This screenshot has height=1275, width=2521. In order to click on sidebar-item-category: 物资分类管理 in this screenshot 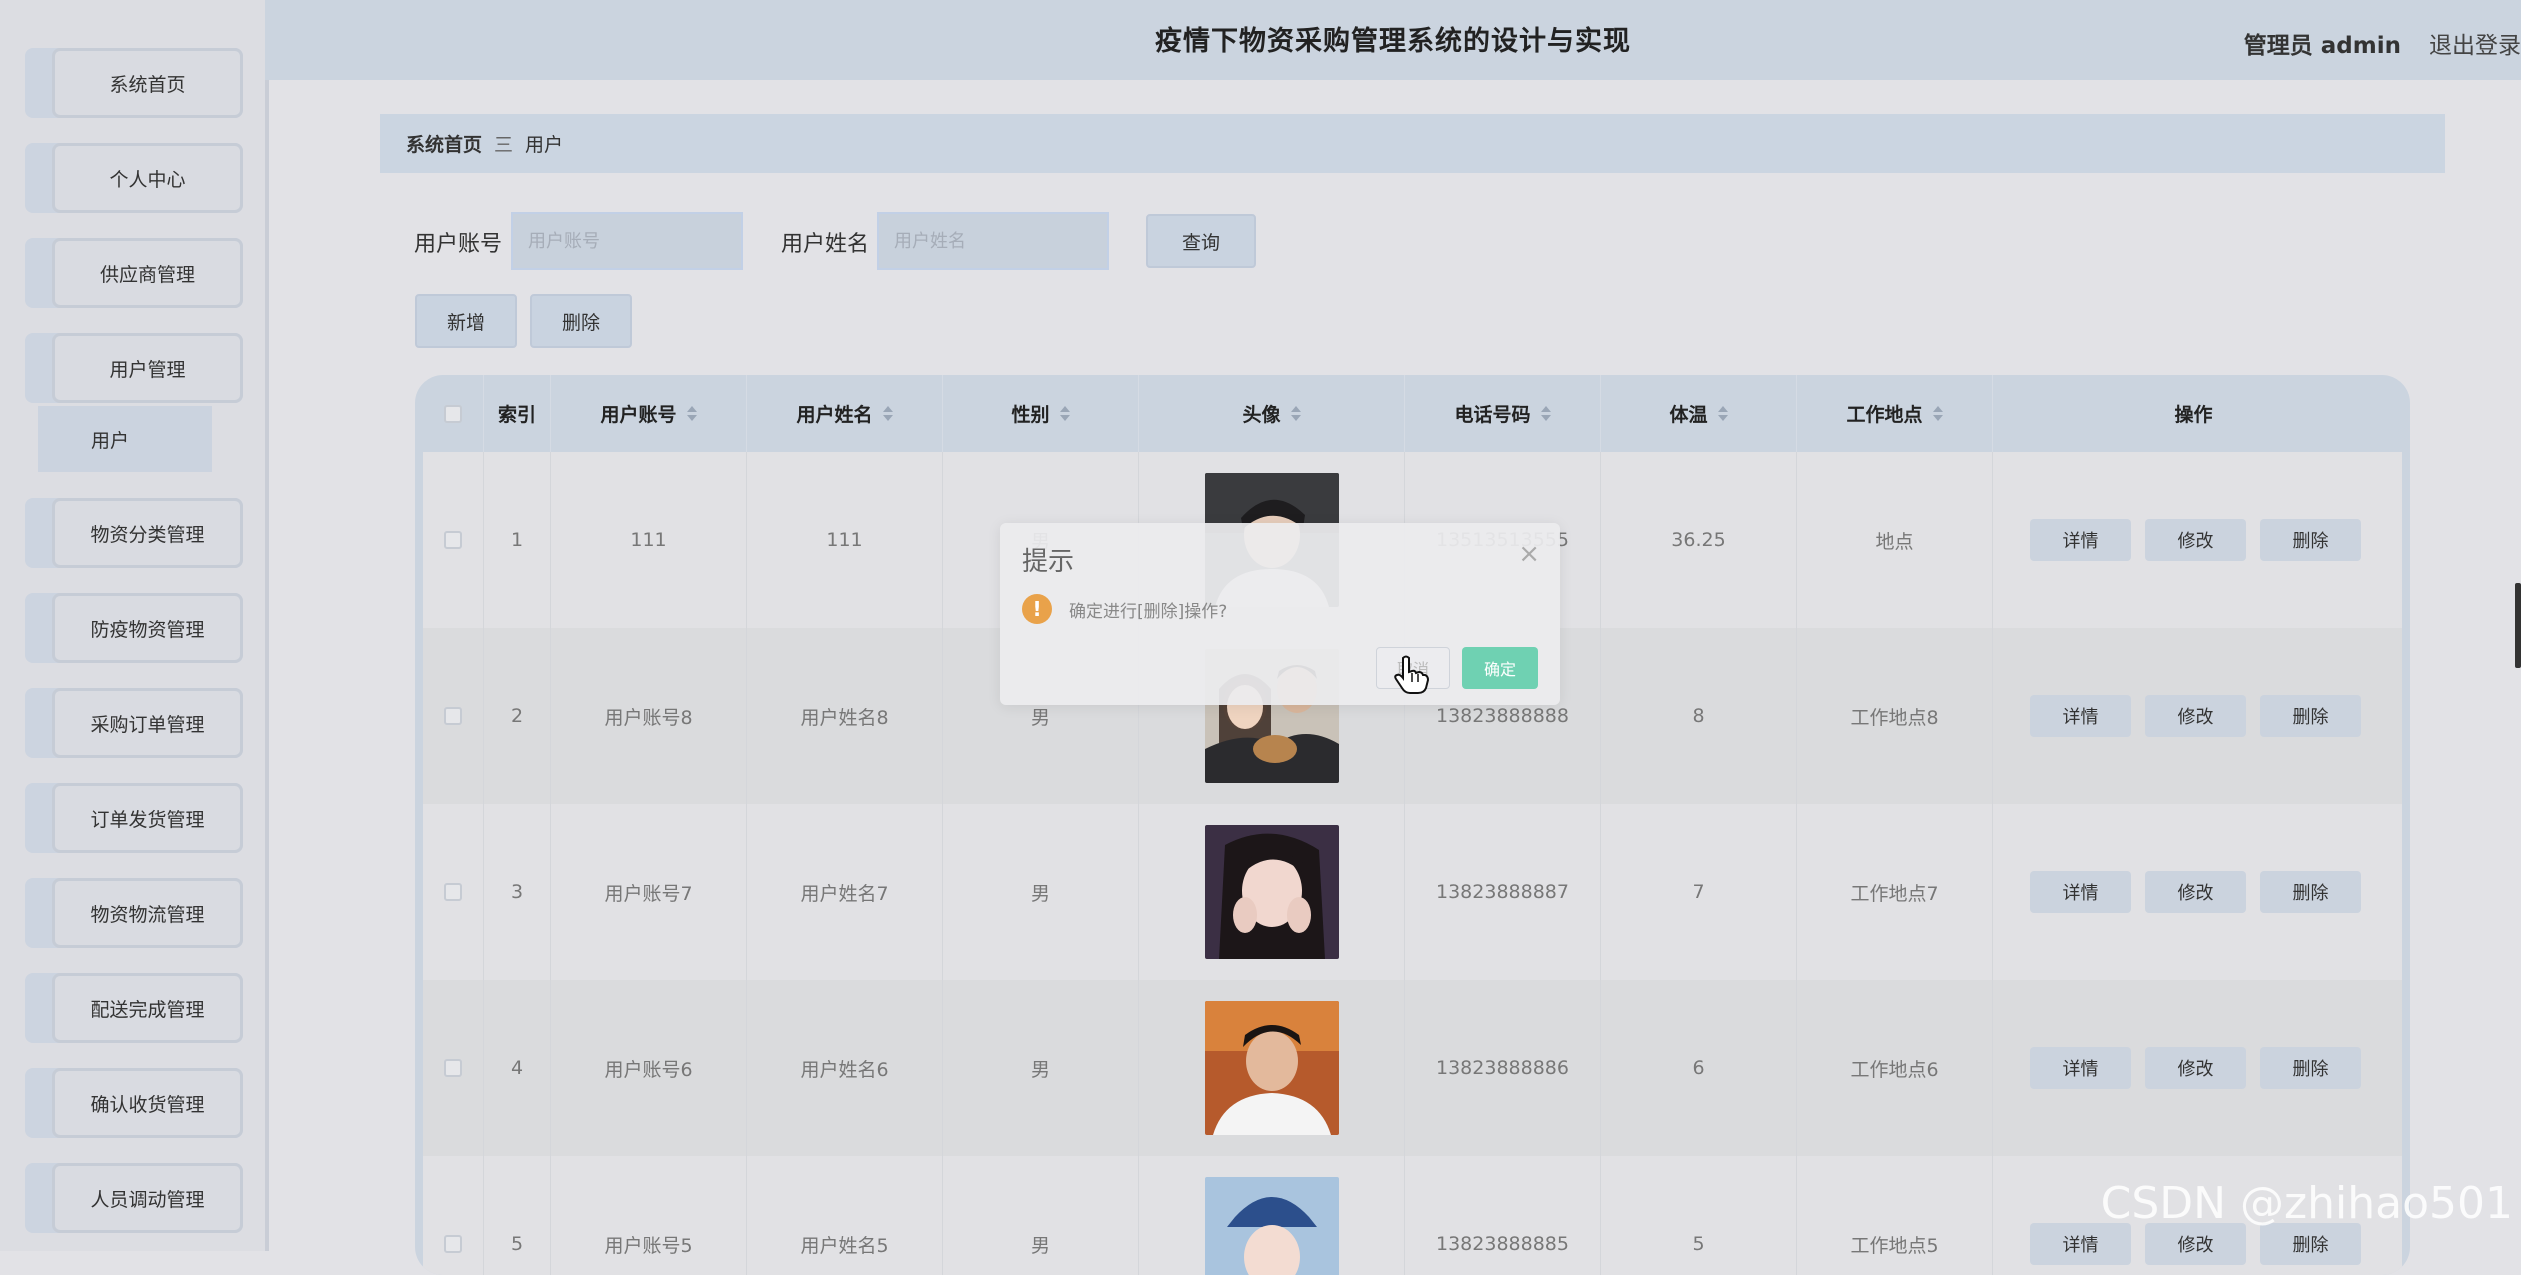, I will do `click(134, 533)`.